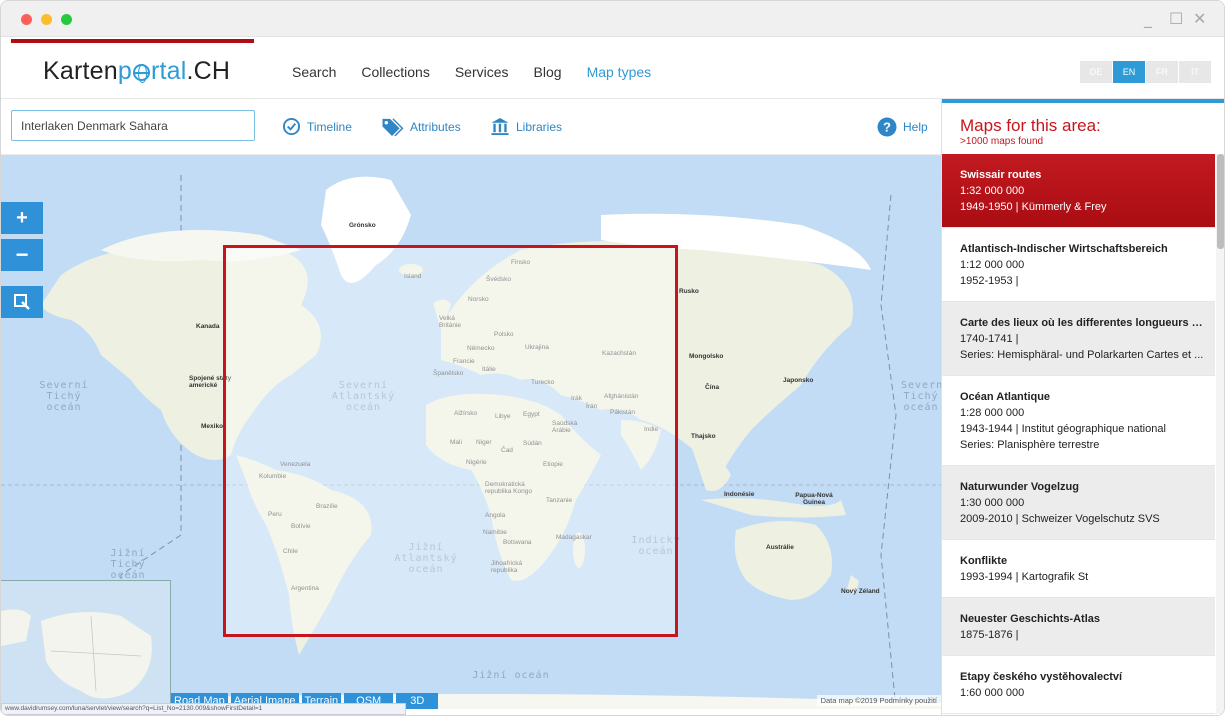  I want to click on clock-check-icon, so click(291, 126).